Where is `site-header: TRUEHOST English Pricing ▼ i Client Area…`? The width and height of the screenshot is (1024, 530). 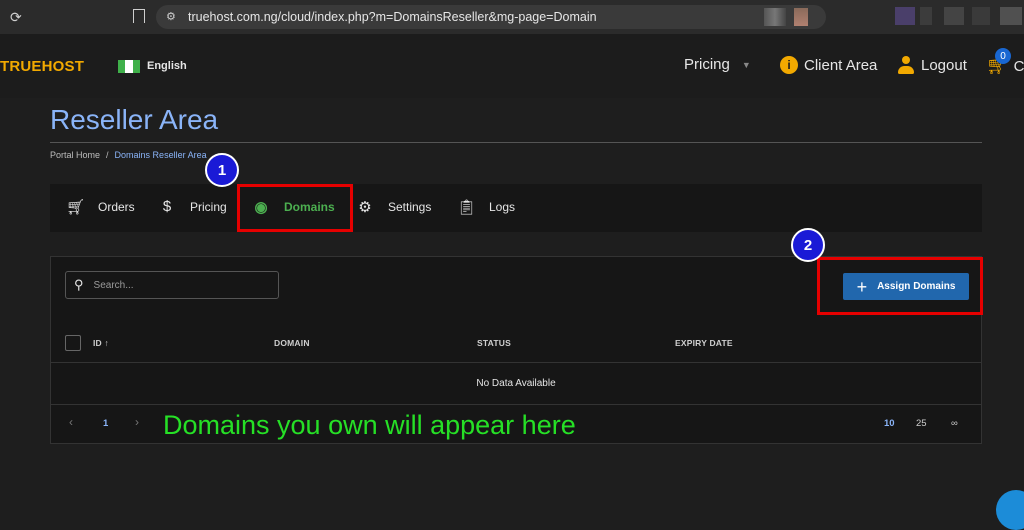 site-header: TRUEHOST English Pricing ▼ i Client Area… is located at coordinates (512, 66).